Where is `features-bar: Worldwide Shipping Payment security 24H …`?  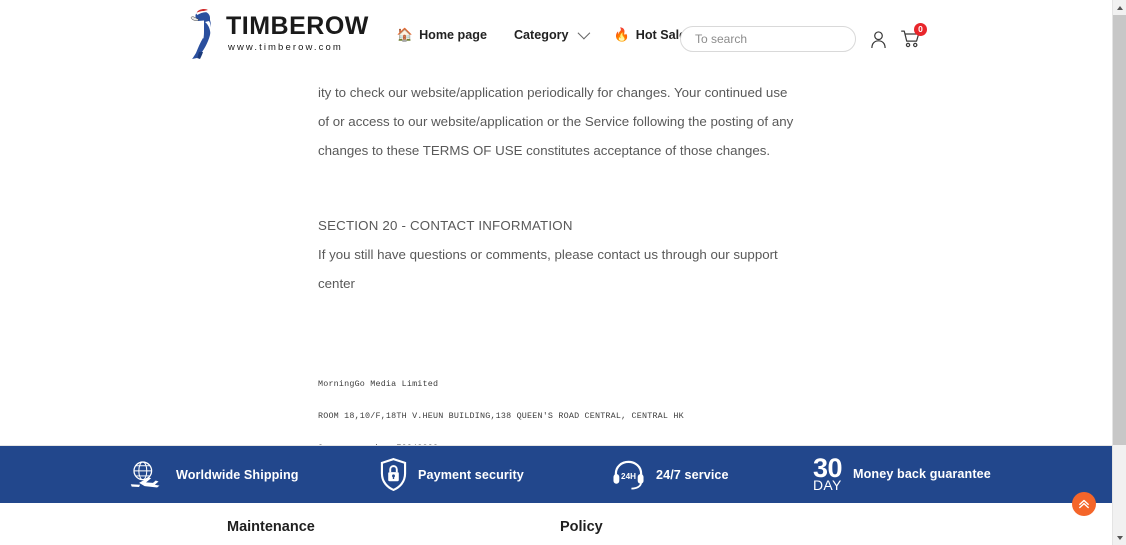
features-bar: Worldwide Shipping Payment security 24H … is located at coordinates (556, 474).